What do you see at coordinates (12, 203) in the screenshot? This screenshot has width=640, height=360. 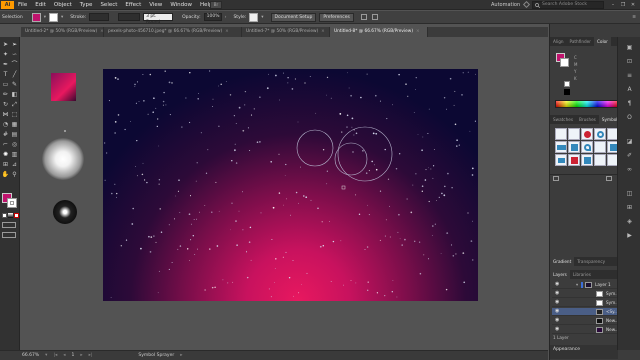 I see `stroke-color-box` at bounding box center [12, 203].